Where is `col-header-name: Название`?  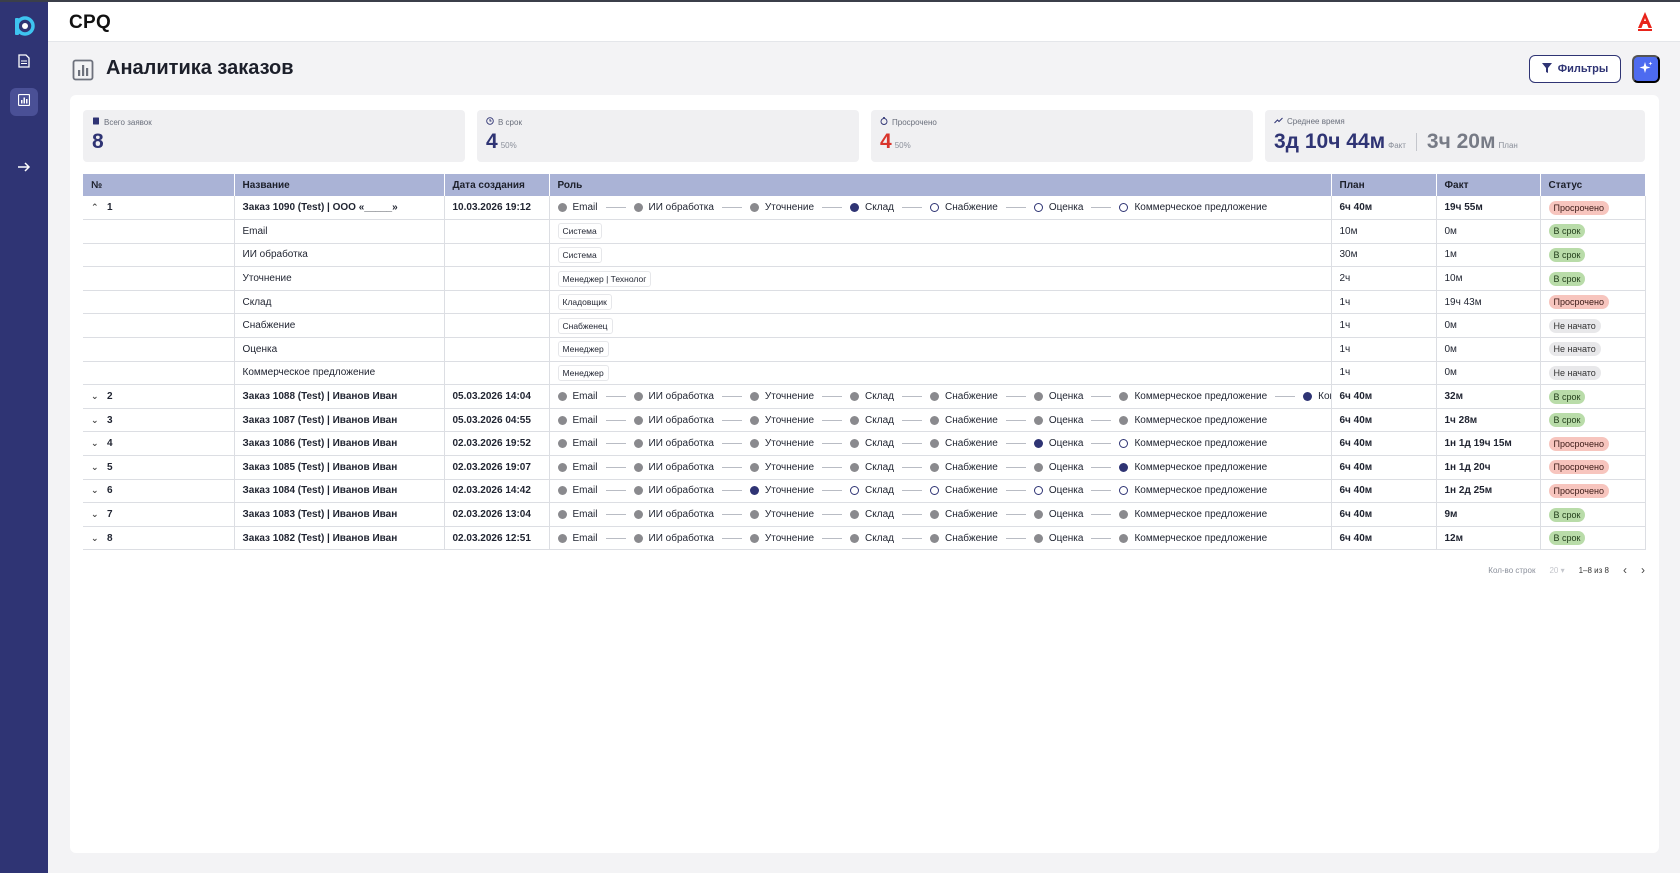
col-header-name: Название is located at coordinates (339, 185).